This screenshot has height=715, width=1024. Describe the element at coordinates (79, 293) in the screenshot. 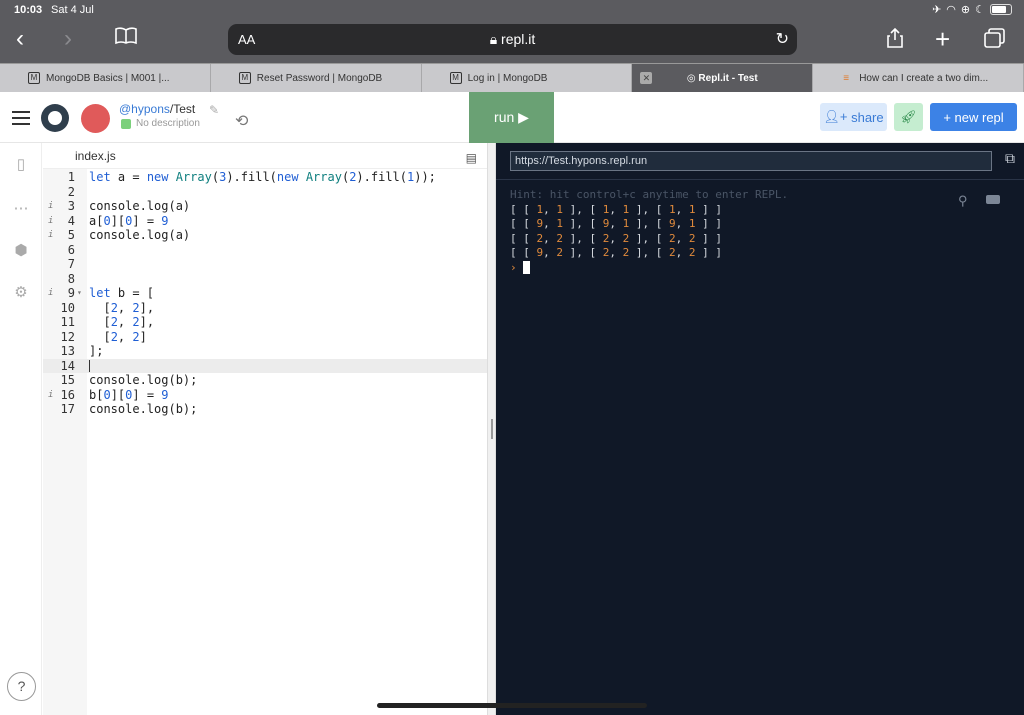

I see `fold-chevron-icon: ▾` at that location.